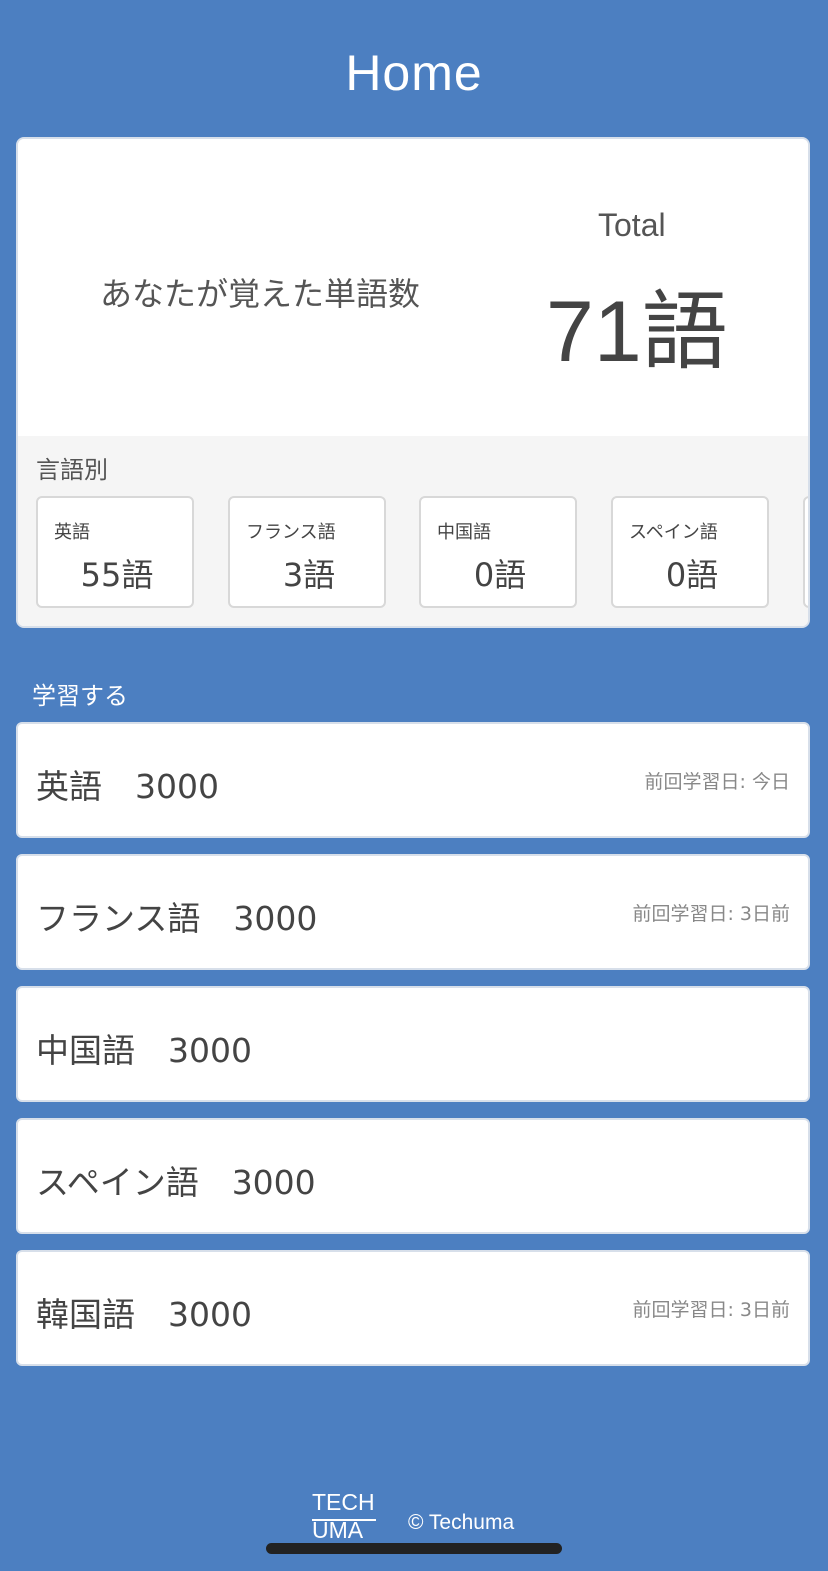 This screenshot has height=1571, width=828. What do you see at coordinates (117, 575) in the screenshot?
I see `language-count: 55語` at bounding box center [117, 575].